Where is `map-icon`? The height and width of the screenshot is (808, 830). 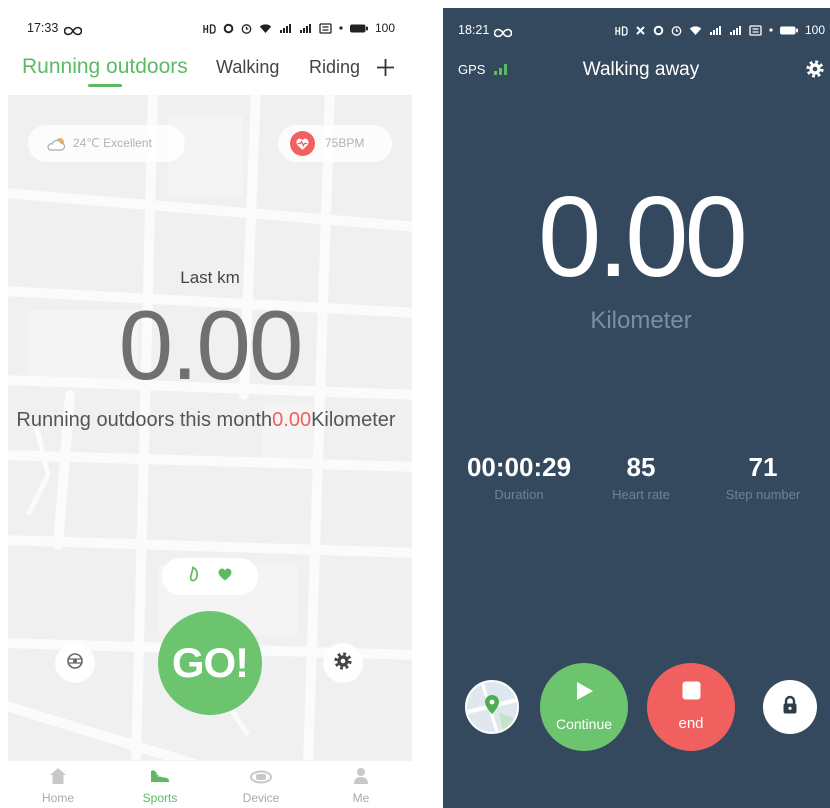 map-icon is located at coordinates (492, 707).